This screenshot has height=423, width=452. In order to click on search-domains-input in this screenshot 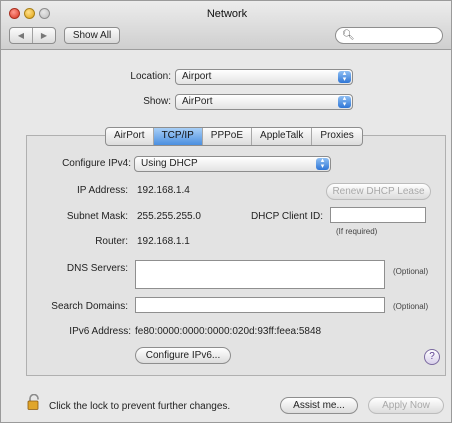, I will do `click(260, 305)`.